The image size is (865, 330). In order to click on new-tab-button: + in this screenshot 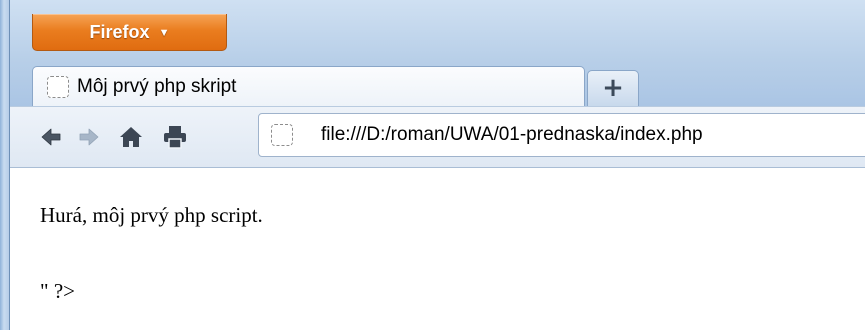, I will do `click(613, 88)`.